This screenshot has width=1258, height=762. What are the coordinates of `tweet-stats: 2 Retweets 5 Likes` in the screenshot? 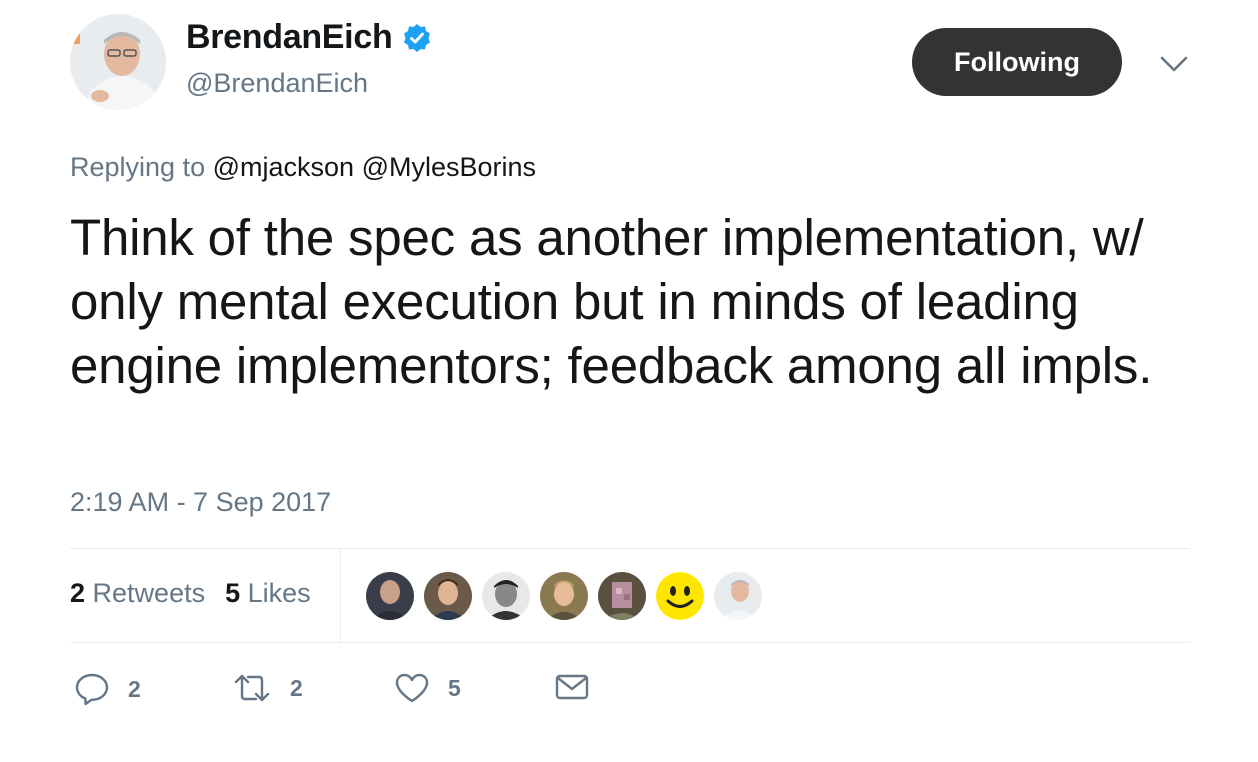 It's located at (190, 593).